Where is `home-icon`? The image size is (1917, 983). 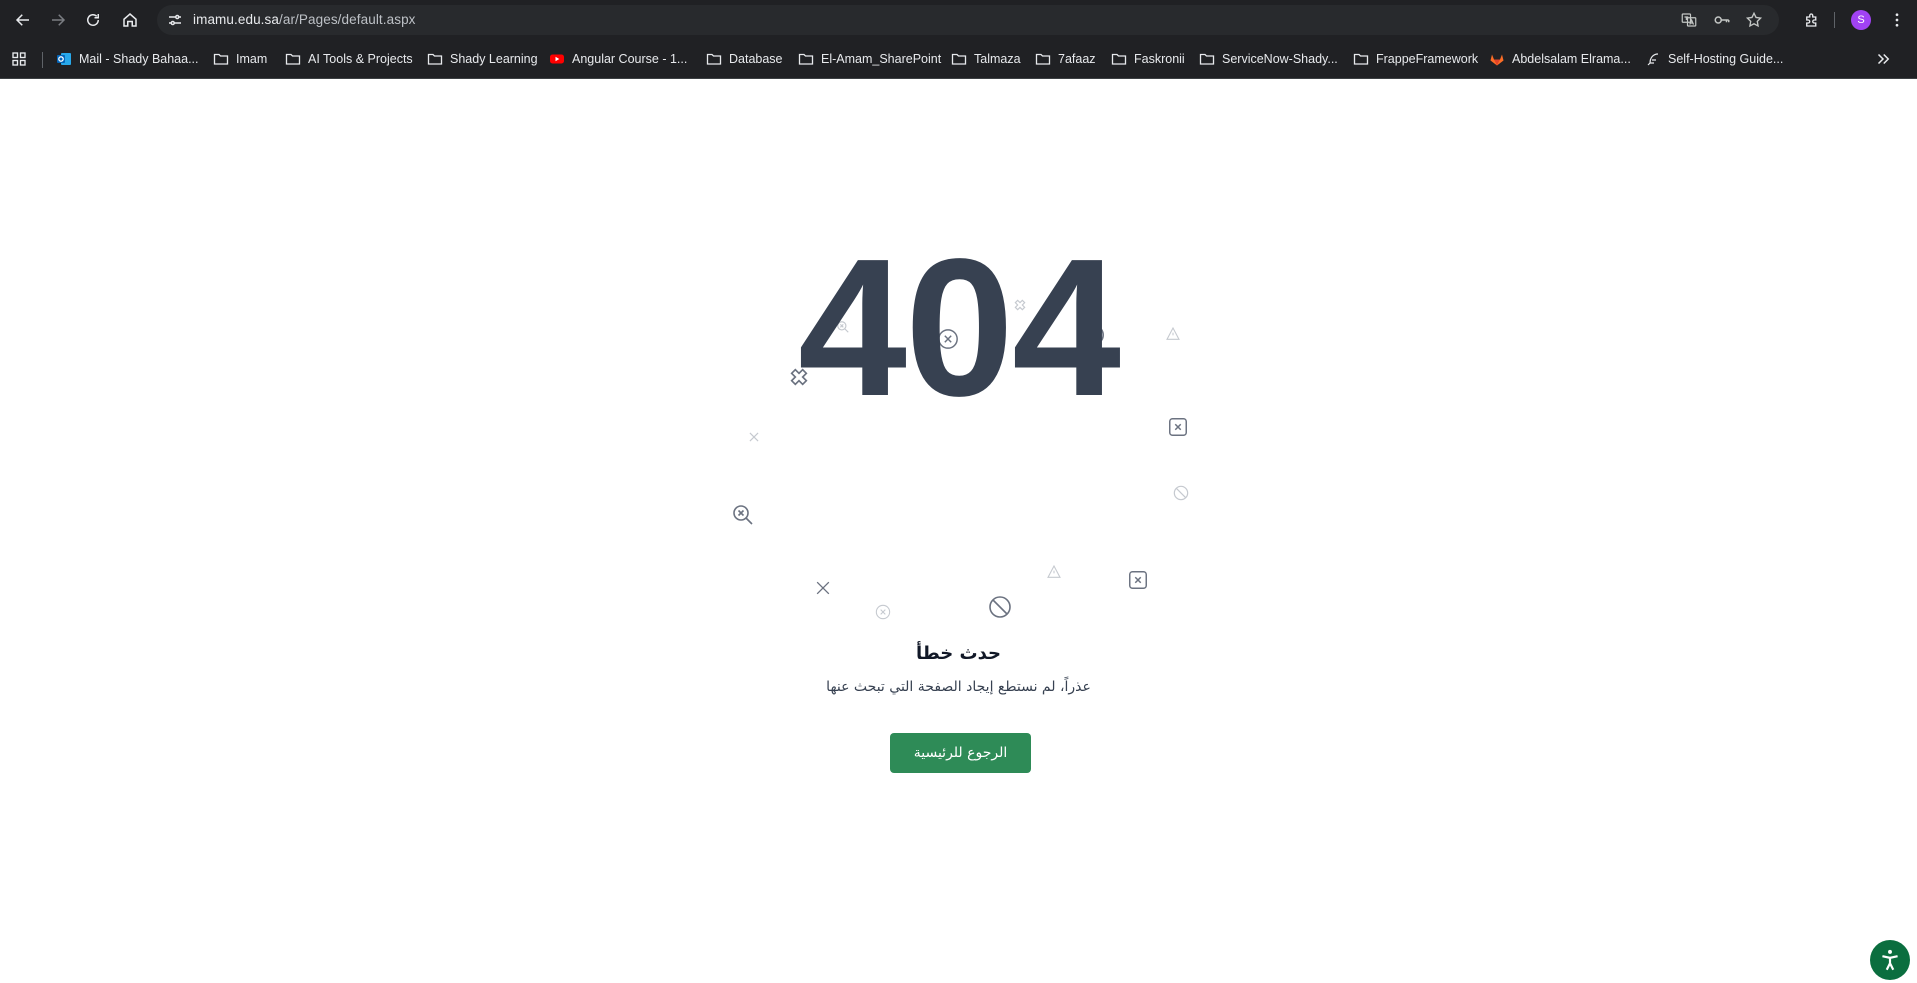
home-icon is located at coordinates (130, 20).